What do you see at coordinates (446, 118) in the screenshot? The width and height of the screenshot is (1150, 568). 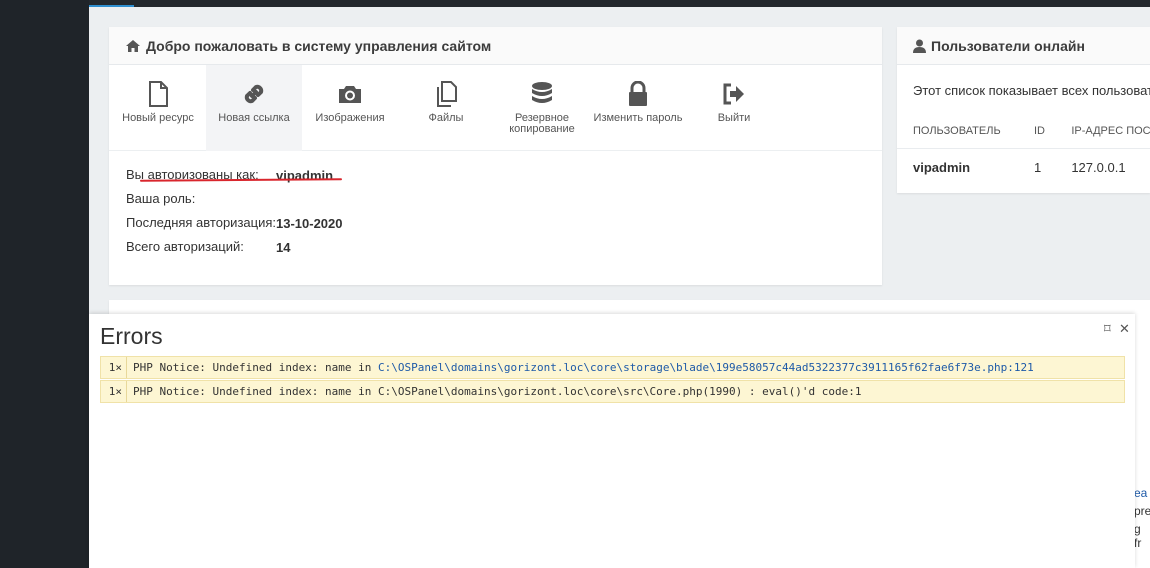 I see `files-label: Файлы` at bounding box center [446, 118].